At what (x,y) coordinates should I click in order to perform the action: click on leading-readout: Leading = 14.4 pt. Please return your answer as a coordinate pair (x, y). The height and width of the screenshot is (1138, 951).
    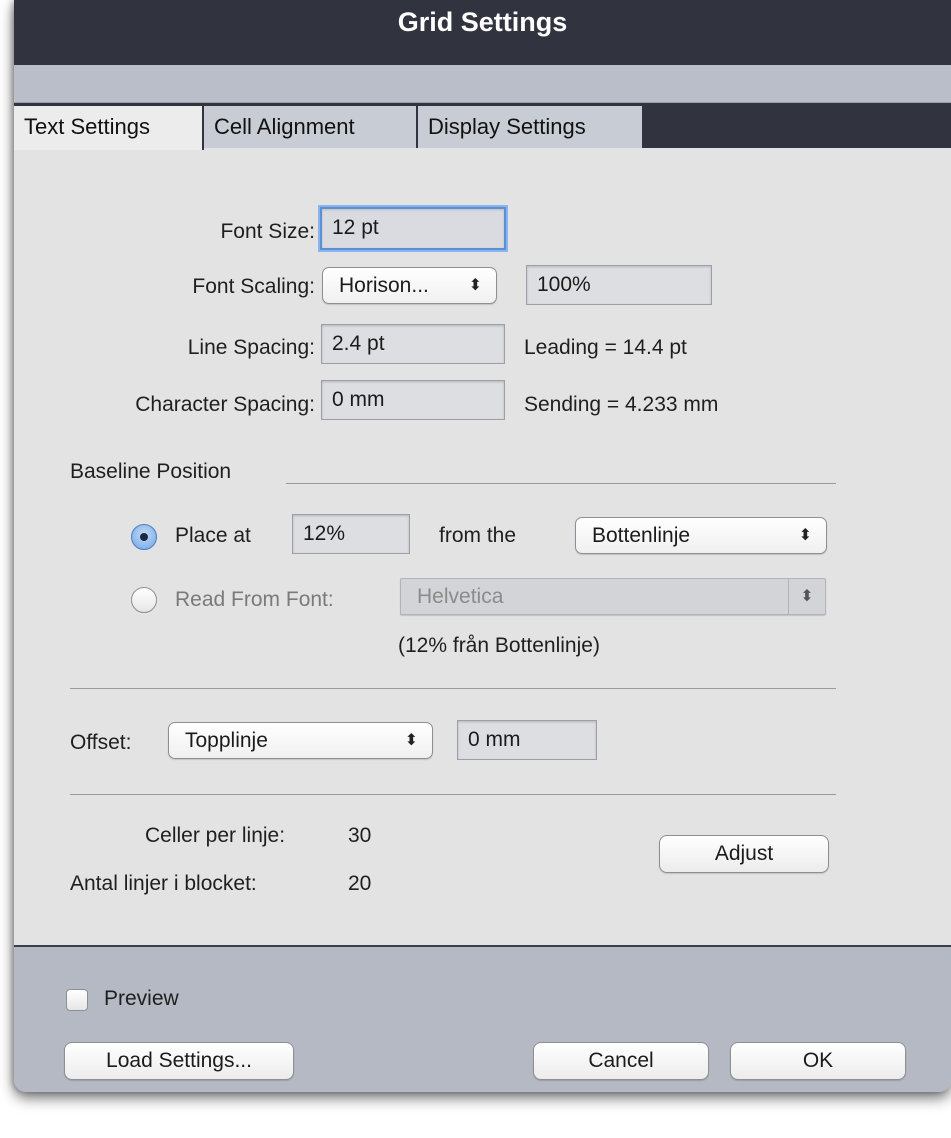
    Looking at the image, I should click on (605, 347).